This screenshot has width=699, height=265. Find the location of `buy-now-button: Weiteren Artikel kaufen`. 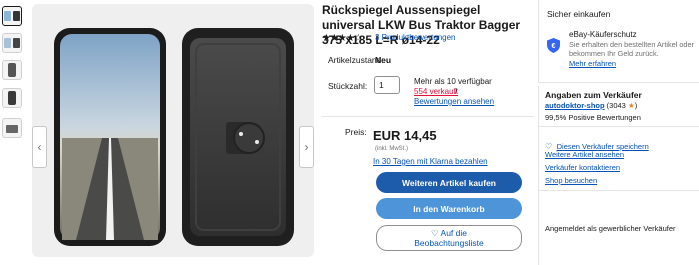

buy-now-button: Weiteren Artikel kaufen is located at coordinates (449, 182).